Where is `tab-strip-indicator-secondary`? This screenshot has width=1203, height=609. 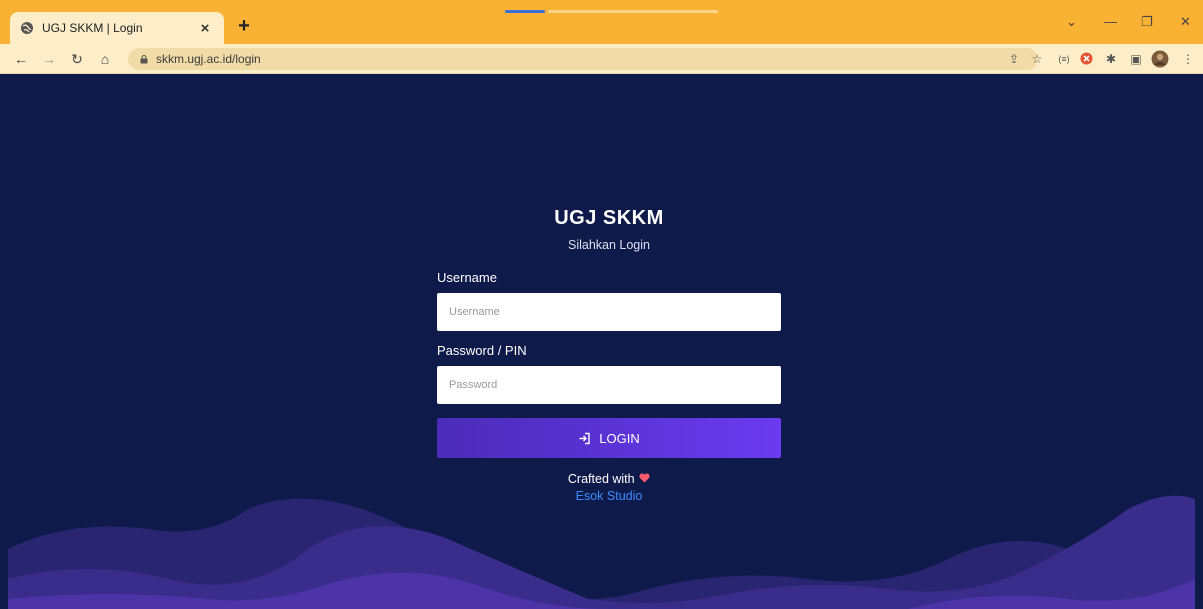 tab-strip-indicator-secondary is located at coordinates (633, 11).